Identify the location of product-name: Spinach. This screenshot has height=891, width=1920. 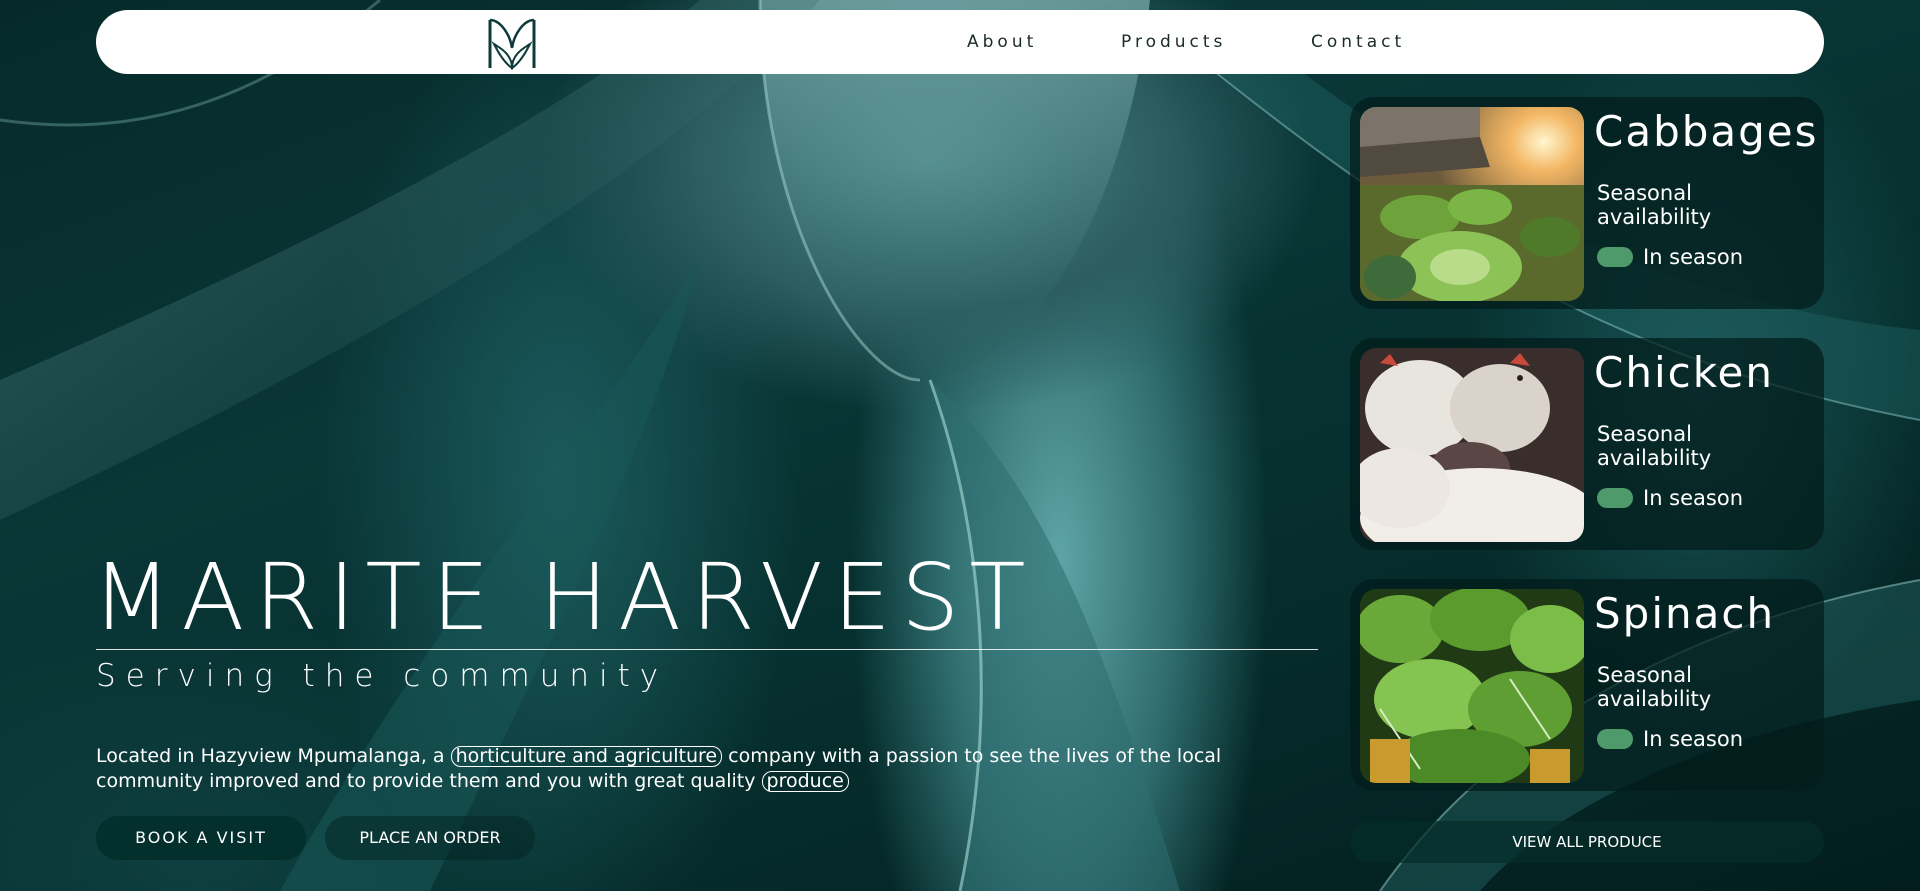
(1685, 613).